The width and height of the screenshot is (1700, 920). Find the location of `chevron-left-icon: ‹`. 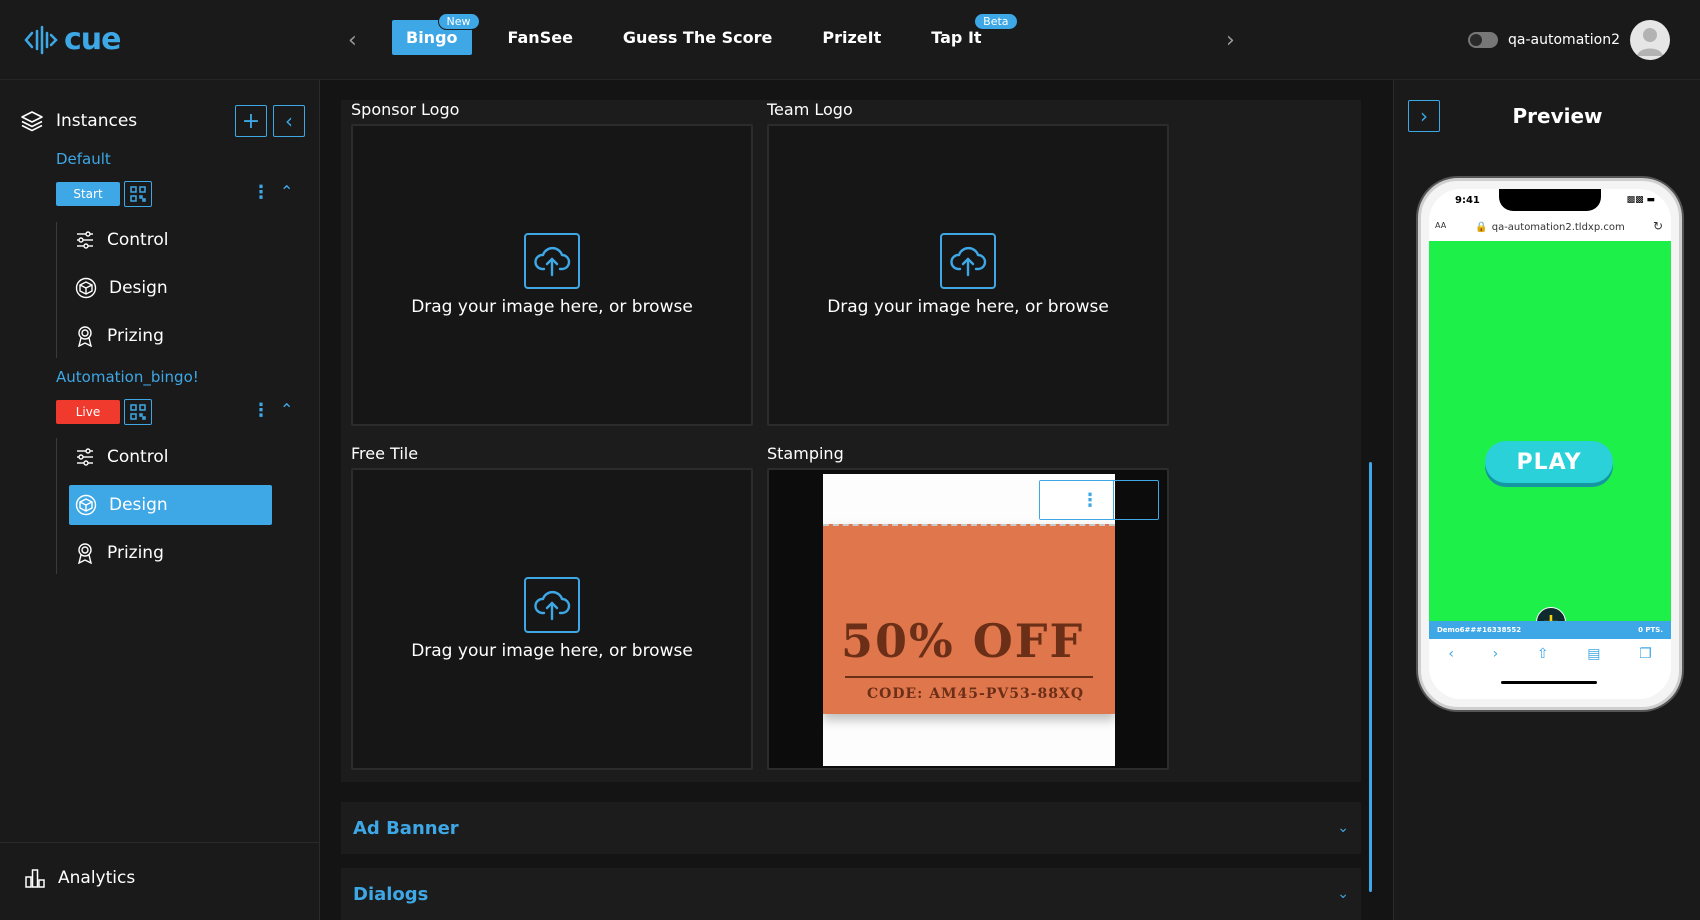

chevron-left-icon: ‹ is located at coordinates (289, 121).